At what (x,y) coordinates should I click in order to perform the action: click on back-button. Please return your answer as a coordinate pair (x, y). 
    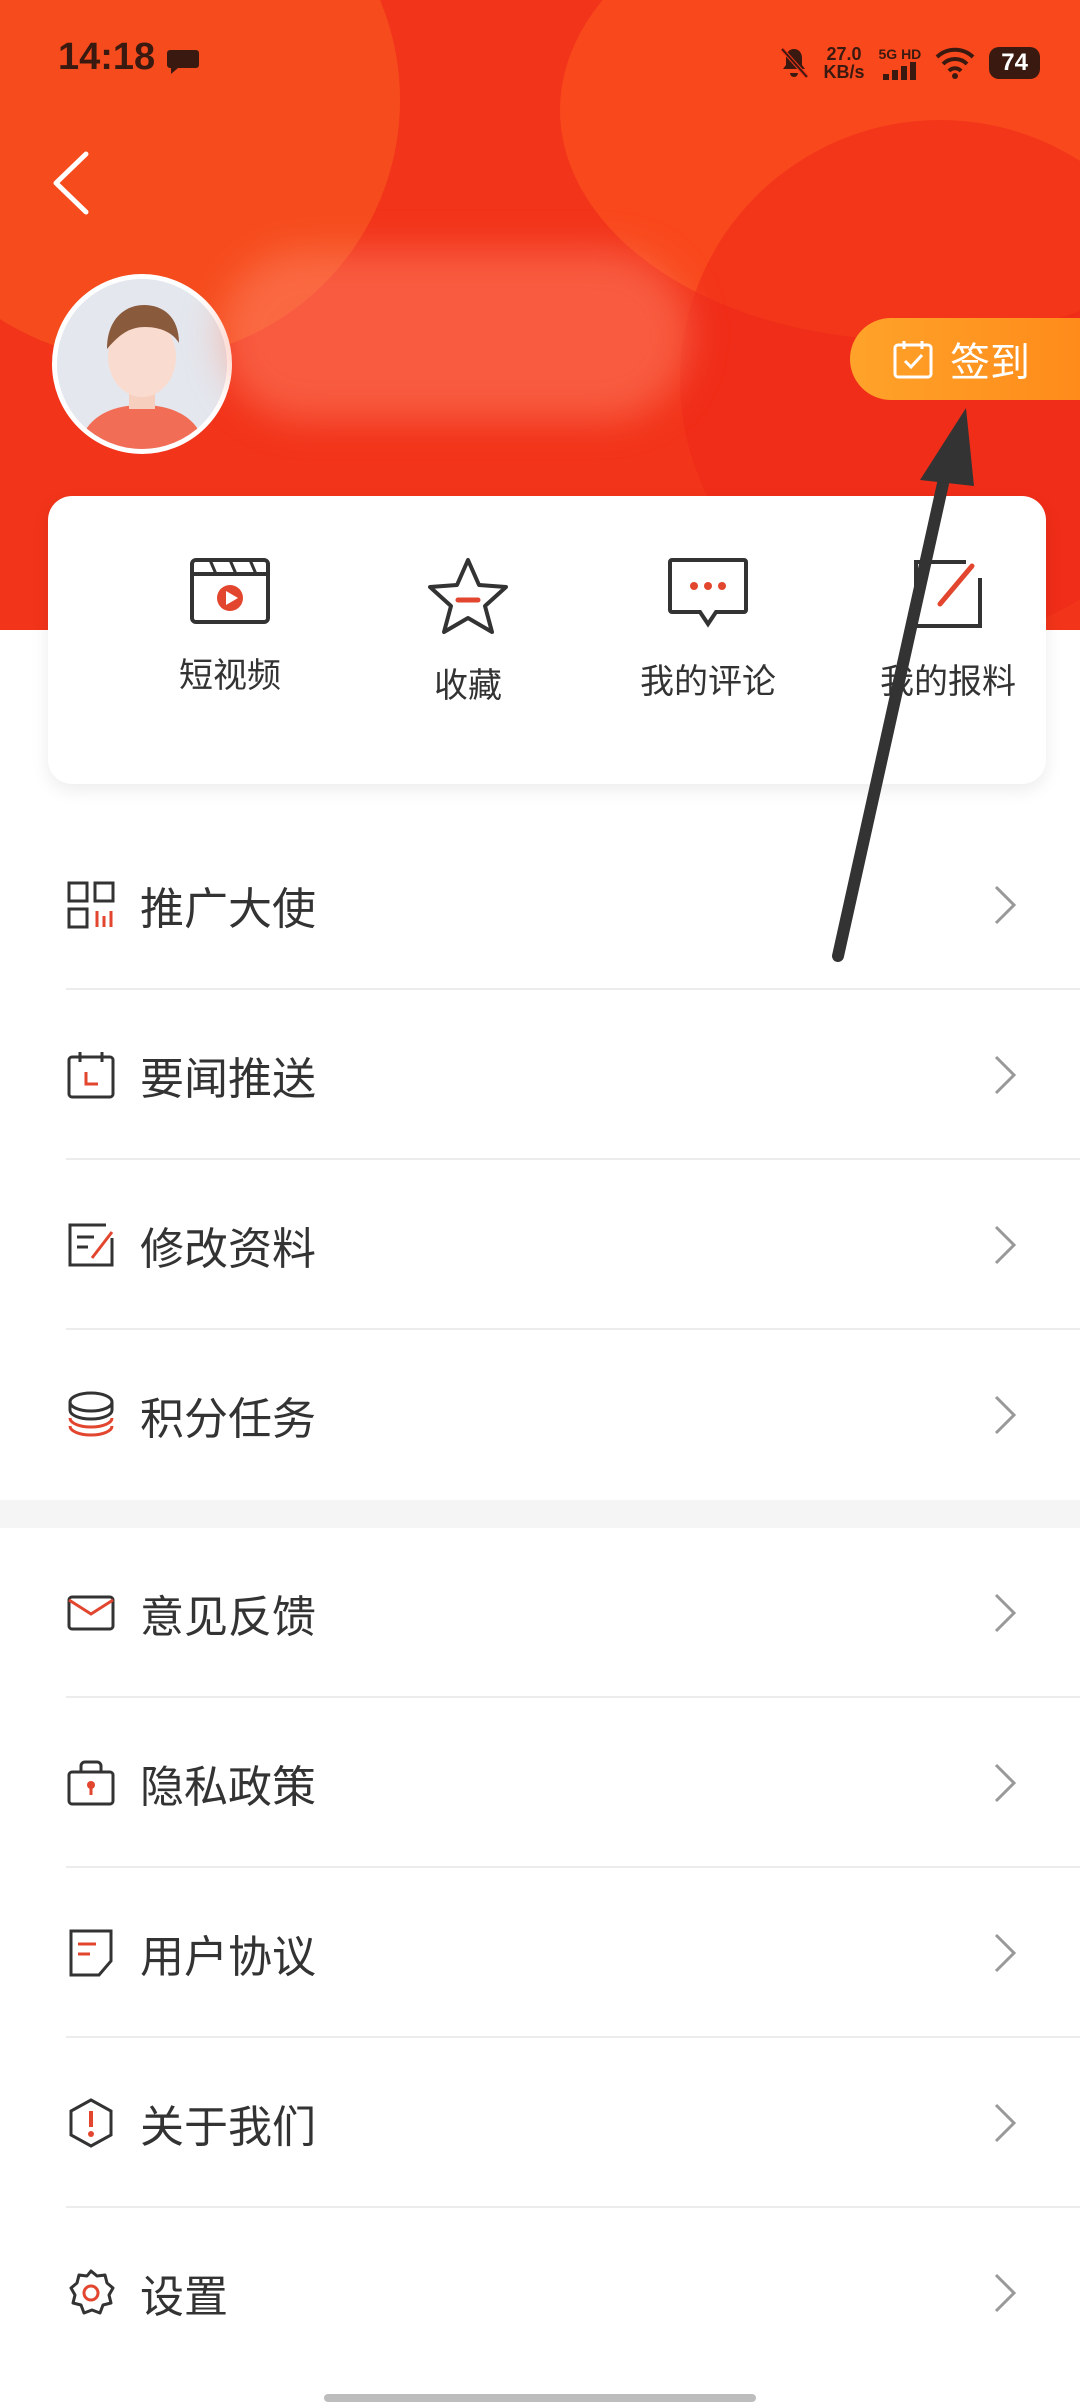
    Looking at the image, I should click on (74, 183).